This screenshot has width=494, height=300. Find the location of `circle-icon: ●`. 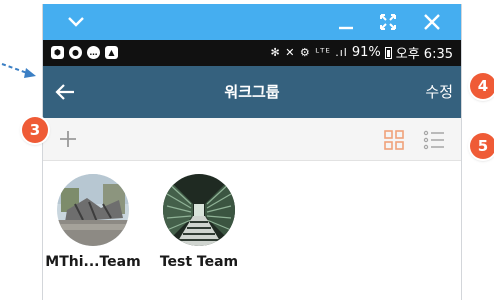

circle-icon: ● is located at coordinates (75, 52).